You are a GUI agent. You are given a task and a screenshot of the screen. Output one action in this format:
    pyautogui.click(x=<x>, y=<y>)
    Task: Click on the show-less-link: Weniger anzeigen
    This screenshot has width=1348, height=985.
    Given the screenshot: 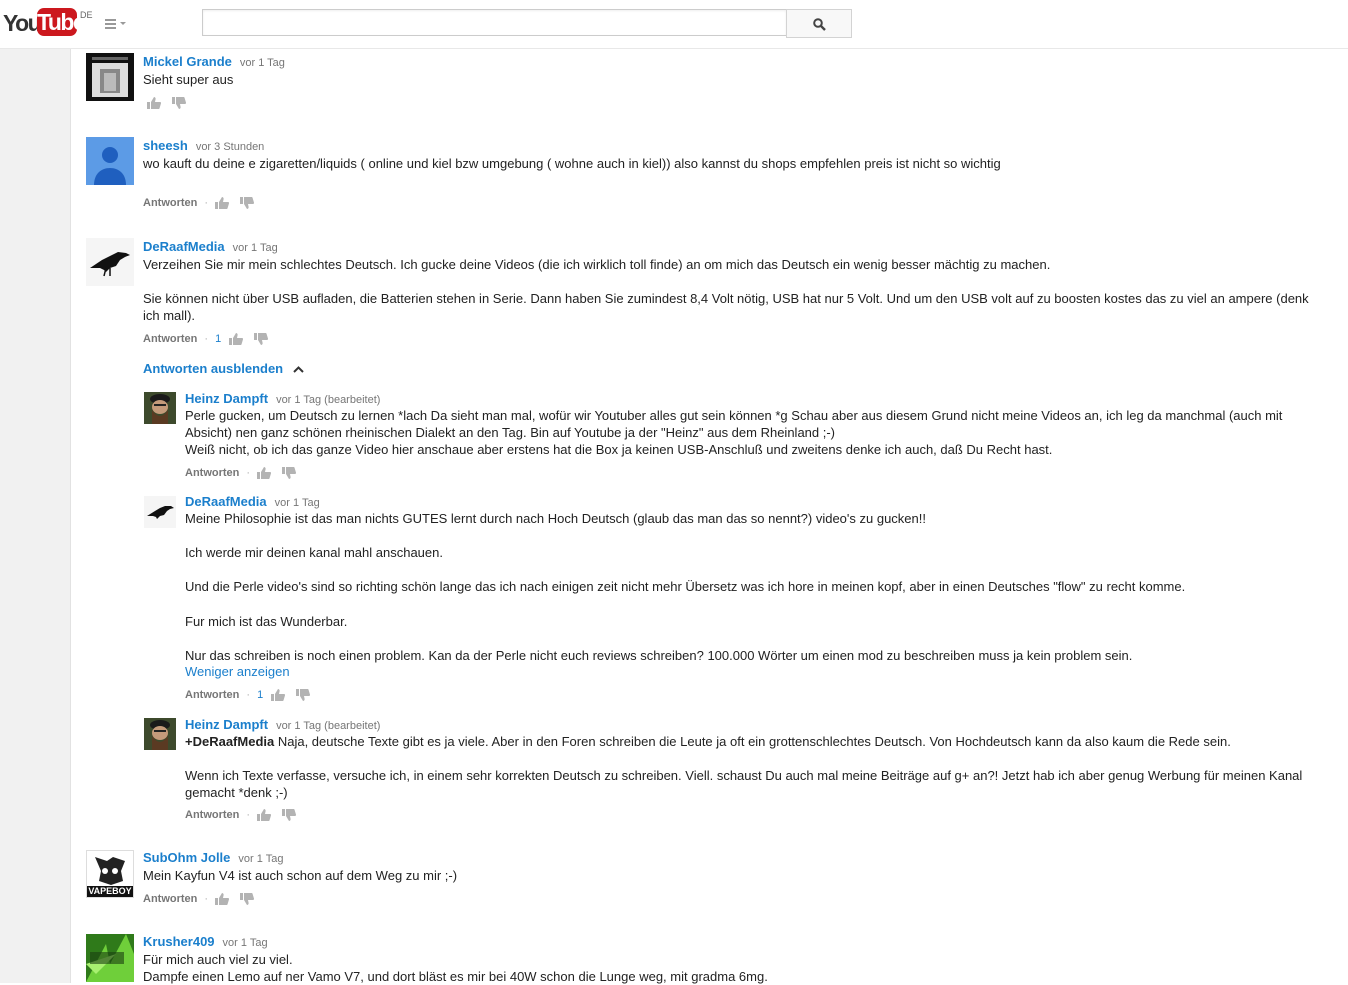 What is the action you would take?
    pyautogui.click(x=237, y=671)
    